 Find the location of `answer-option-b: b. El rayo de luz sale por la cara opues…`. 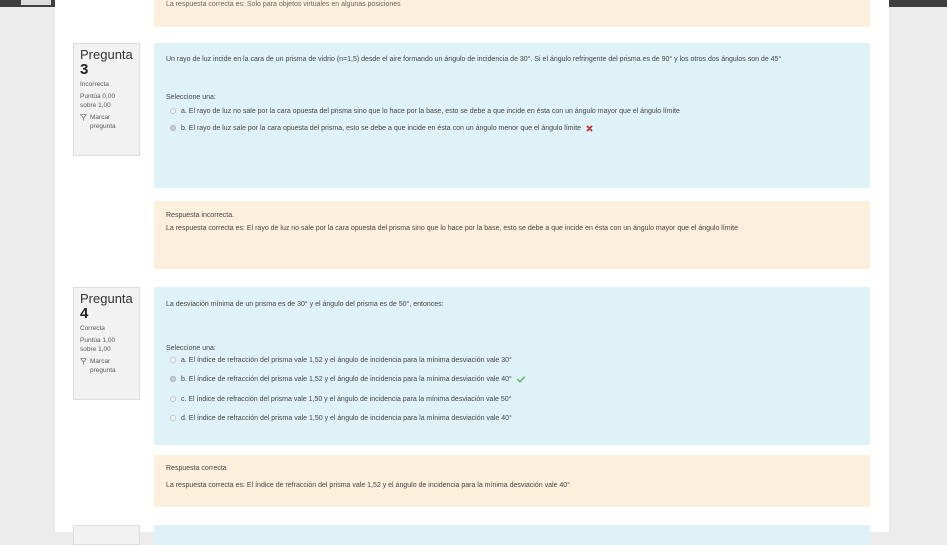

answer-option-b: b. El rayo de luz sale por la cara opues… is located at coordinates (512, 129).